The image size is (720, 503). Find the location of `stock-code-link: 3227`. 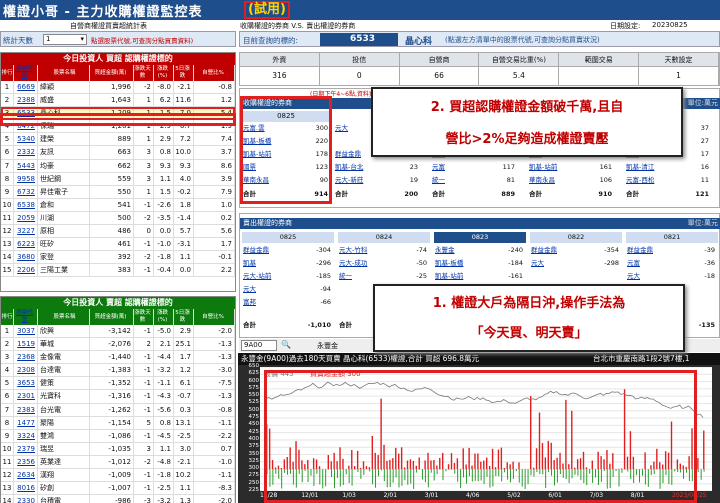

stock-code-link: 3227 is located at coordinates (26, 231).